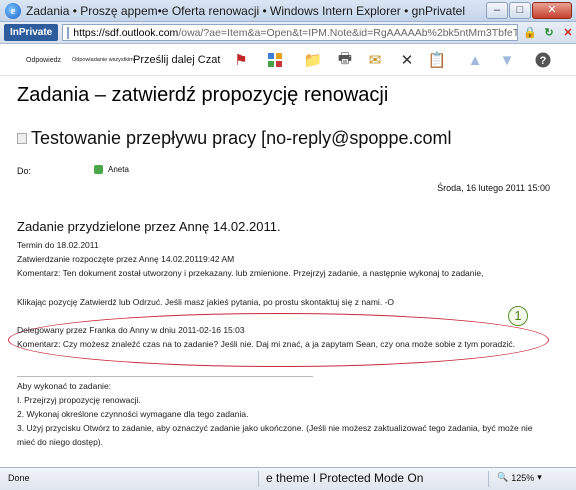 The width and height of the screenshot is (576, 490). I want to click on flag-icon: ⚑, so click(241, 60).